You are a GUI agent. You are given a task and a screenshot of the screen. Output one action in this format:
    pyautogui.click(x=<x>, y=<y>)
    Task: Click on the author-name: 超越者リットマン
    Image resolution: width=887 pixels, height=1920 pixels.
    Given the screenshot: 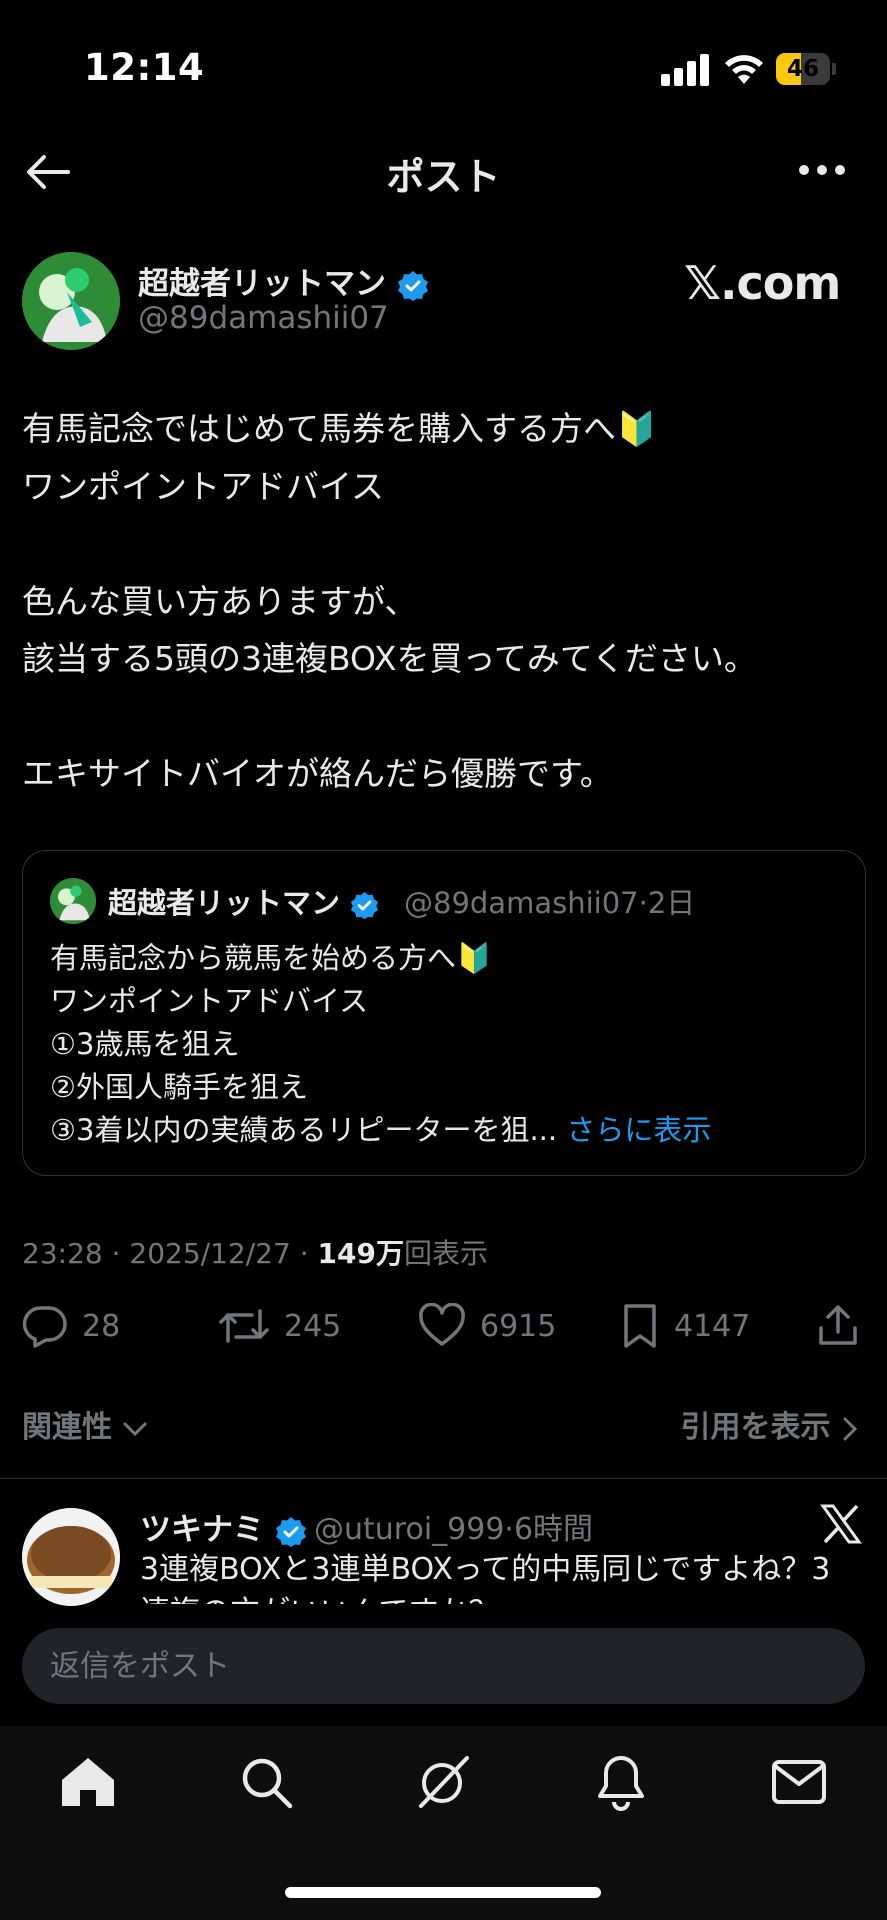 What is the action you would take?
    pyautogui.click(x=262, y=284)
    